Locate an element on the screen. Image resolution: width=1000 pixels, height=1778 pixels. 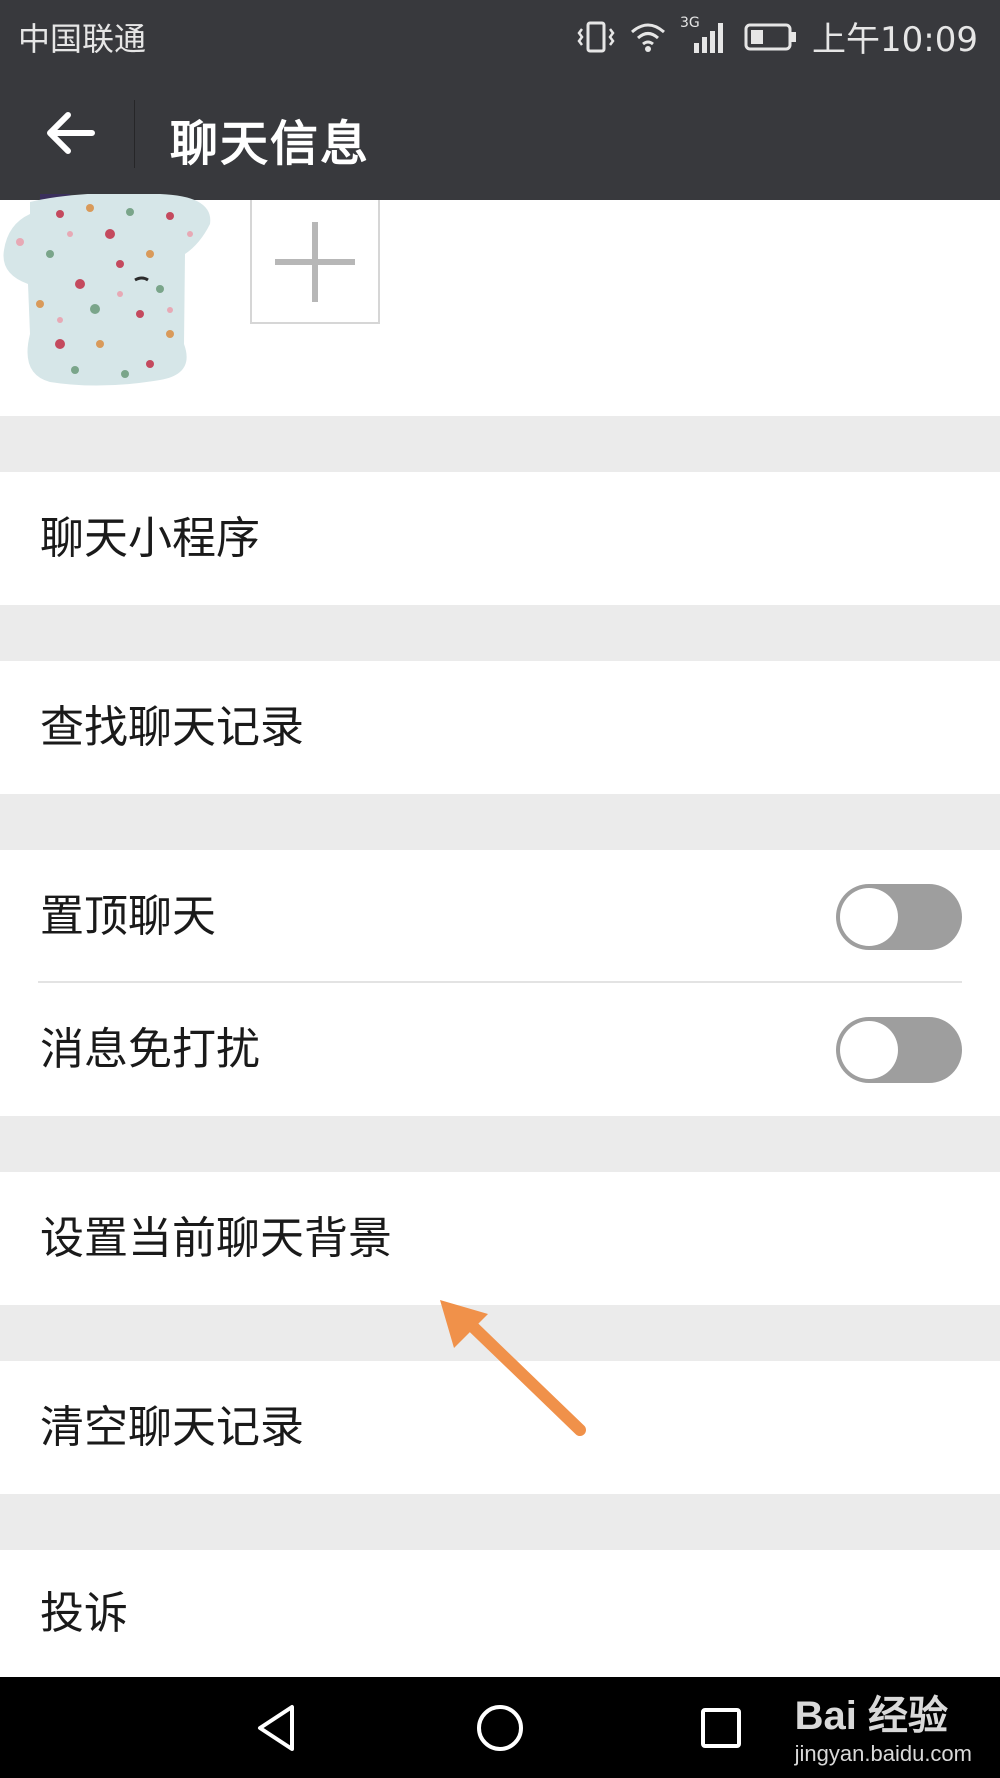
menu-item-search-history: 查找聊天记录 is located at coordinates (500, 727).